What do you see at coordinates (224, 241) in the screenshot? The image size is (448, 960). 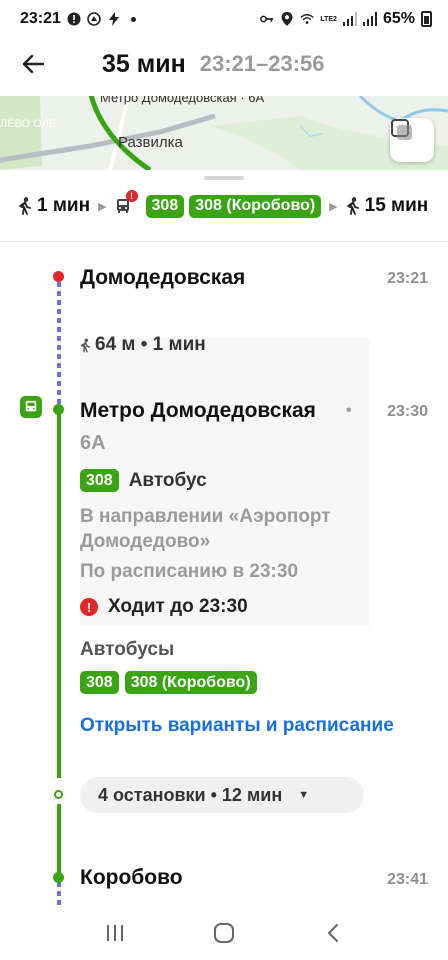 I see `summary-divider` at bounding box center [224, 241].